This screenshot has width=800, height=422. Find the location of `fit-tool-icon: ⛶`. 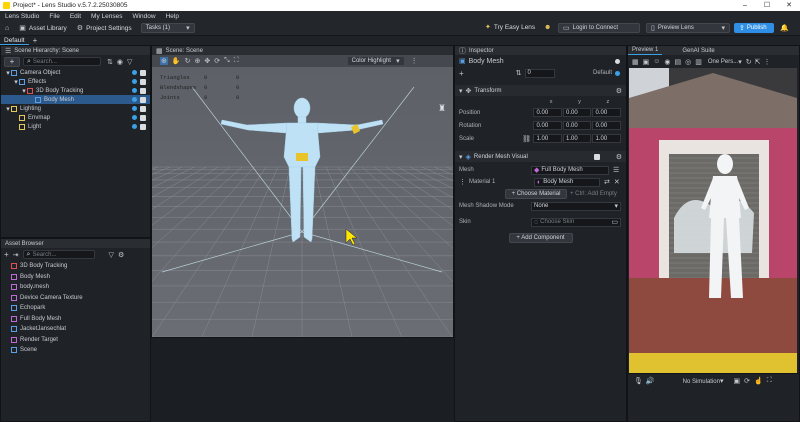

fit-tool-icon: ⛶ is located at coordinates (236, 61).